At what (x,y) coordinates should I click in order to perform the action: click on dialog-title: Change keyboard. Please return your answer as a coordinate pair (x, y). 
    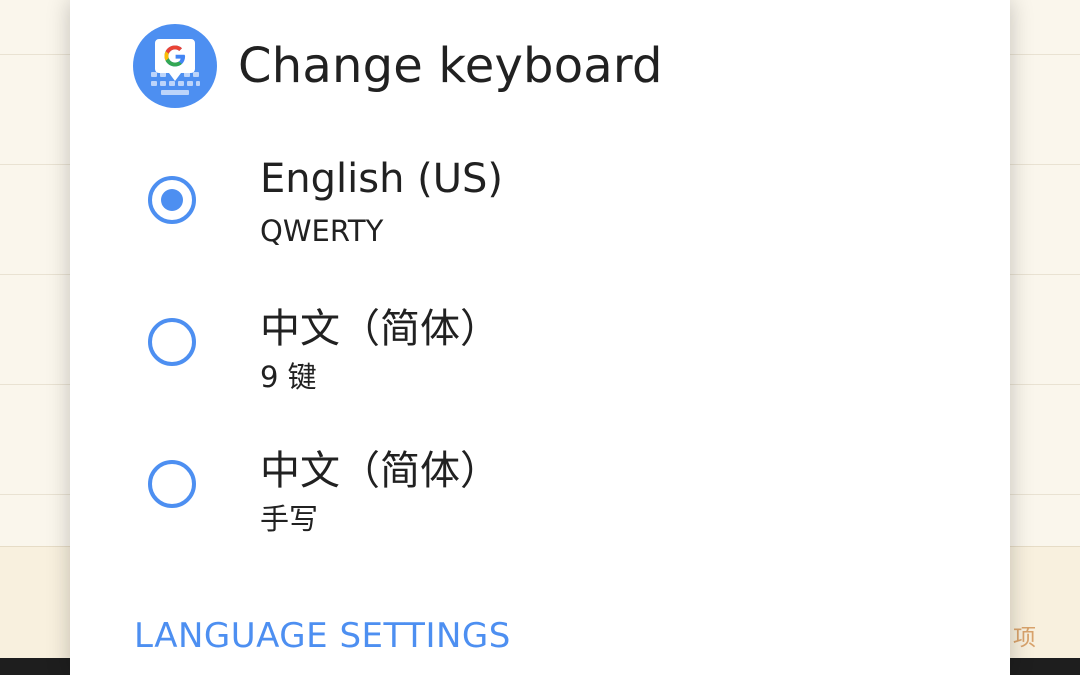
    Looking at the image, I should click on (450, 66).